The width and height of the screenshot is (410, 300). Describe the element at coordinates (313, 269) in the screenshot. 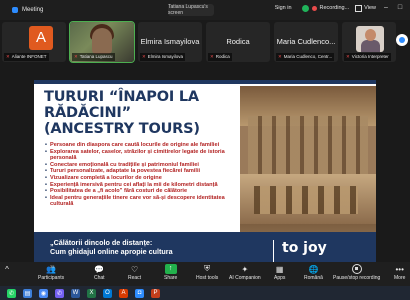

I see `globe-icon: 🌐` at that location.